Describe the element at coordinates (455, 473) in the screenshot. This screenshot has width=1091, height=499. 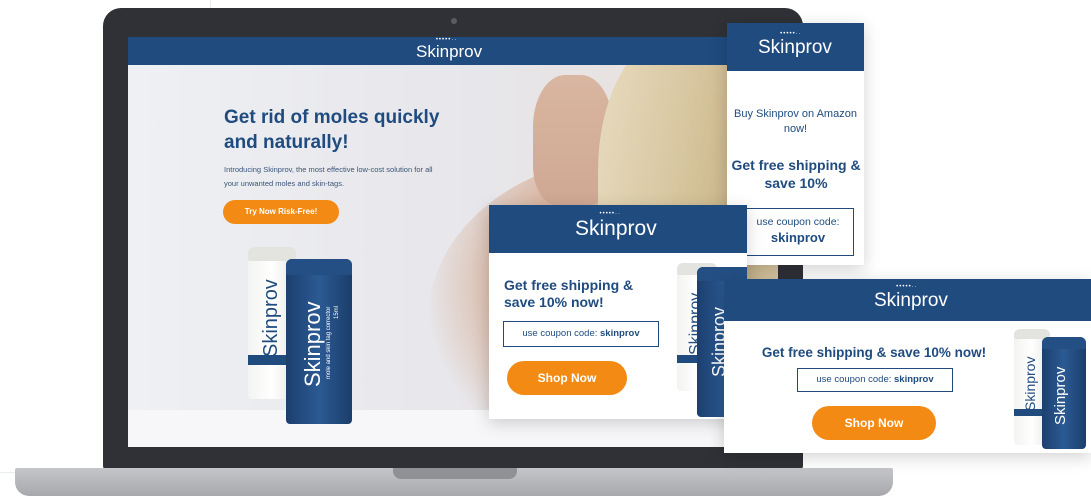
I see `laptop-notch` at that location.